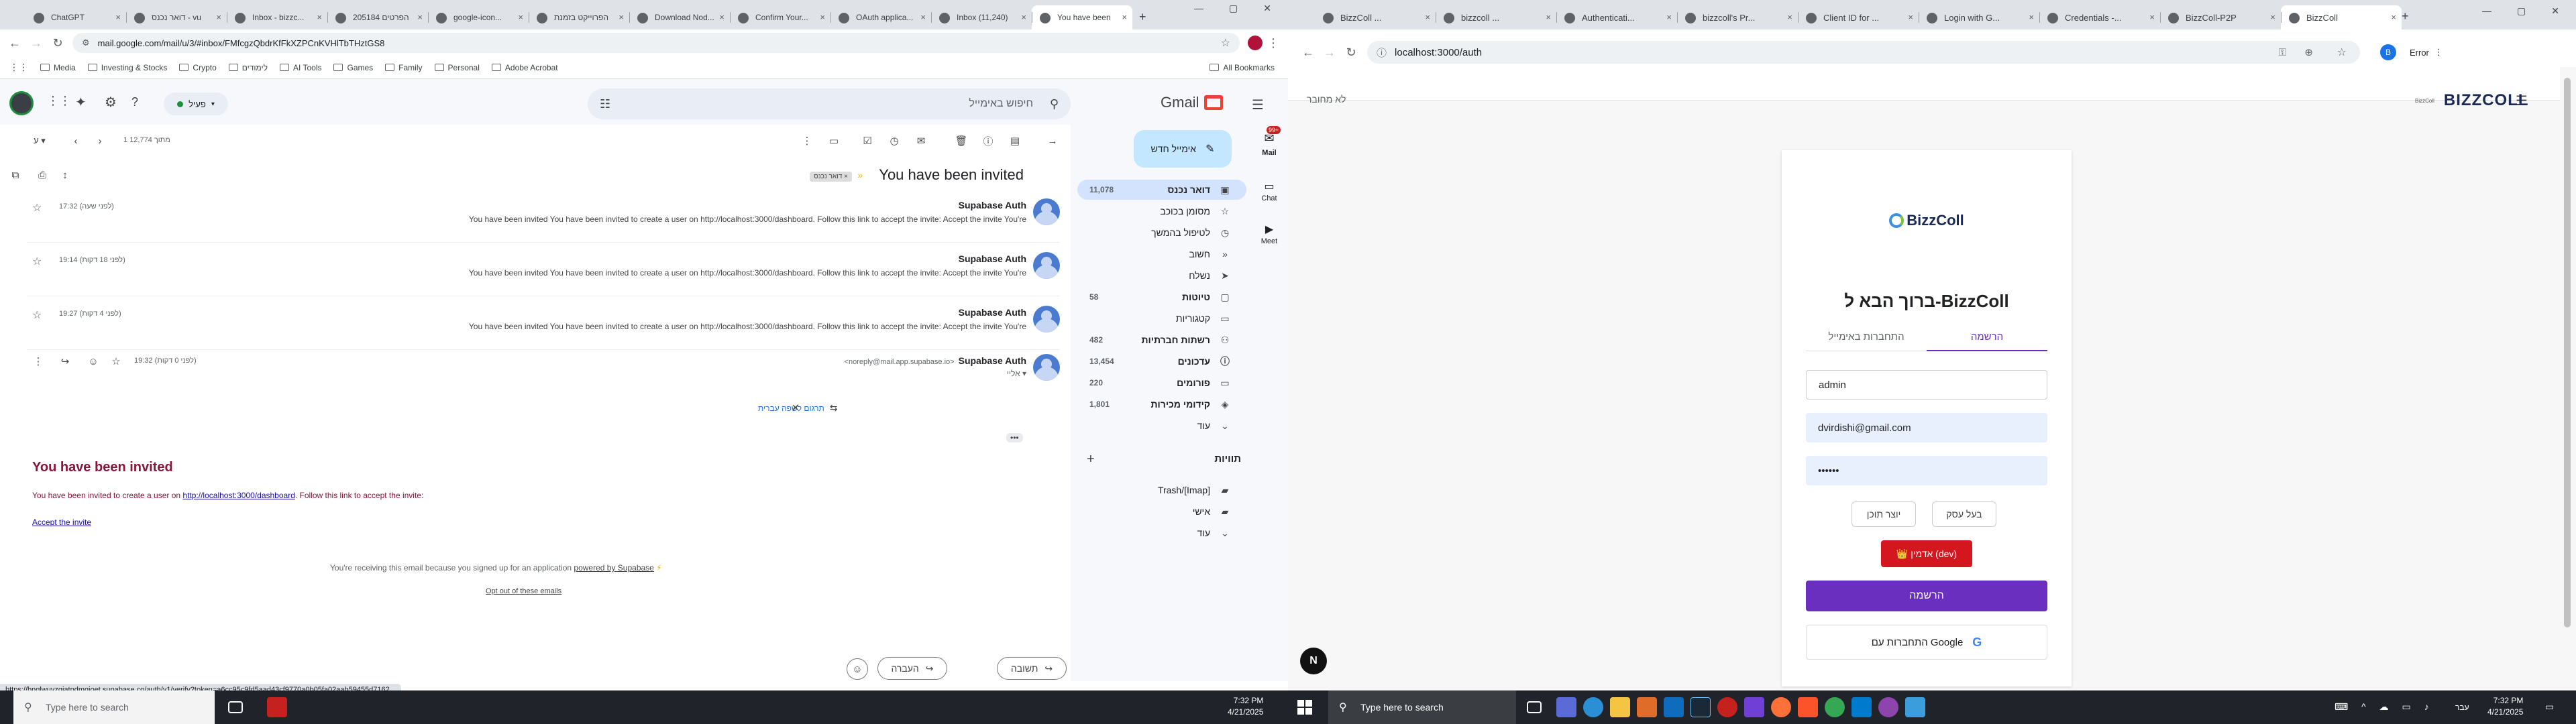 The width and height of the screenshot is (2576, 724). I want to click on label-item: Trash/[Imap] ▰, so click(1161, 490).